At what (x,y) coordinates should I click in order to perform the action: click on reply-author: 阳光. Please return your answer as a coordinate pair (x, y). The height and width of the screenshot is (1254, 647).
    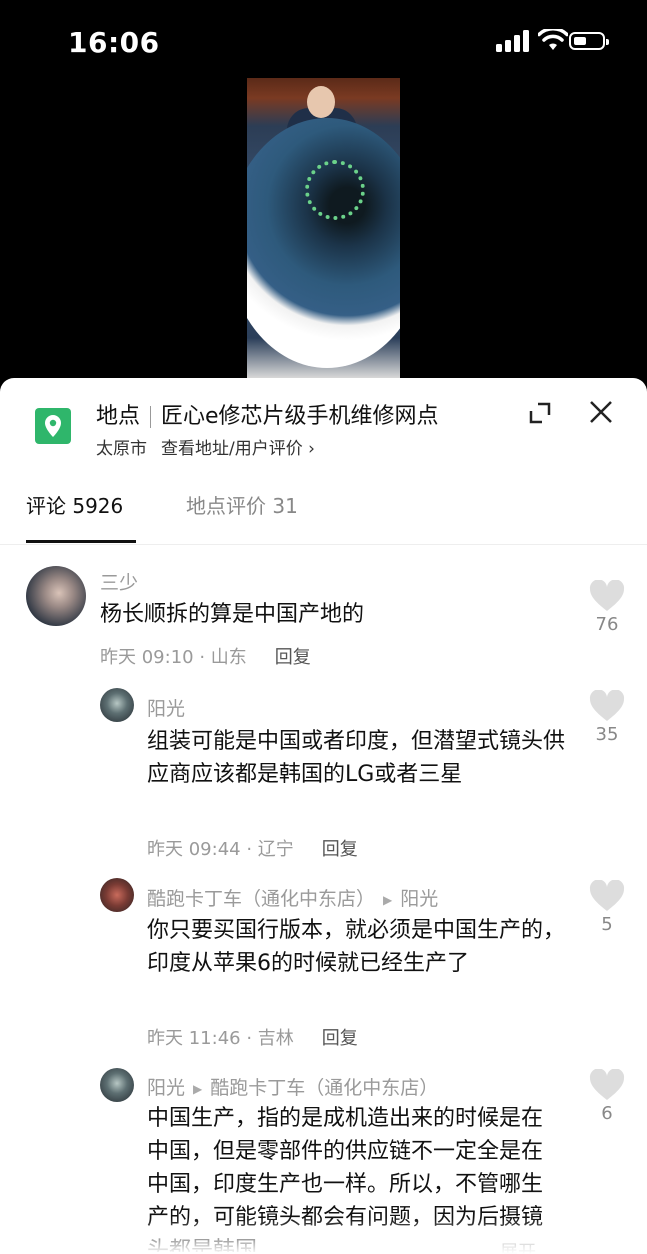
    Looking at the image, I should click on (166, 1088).